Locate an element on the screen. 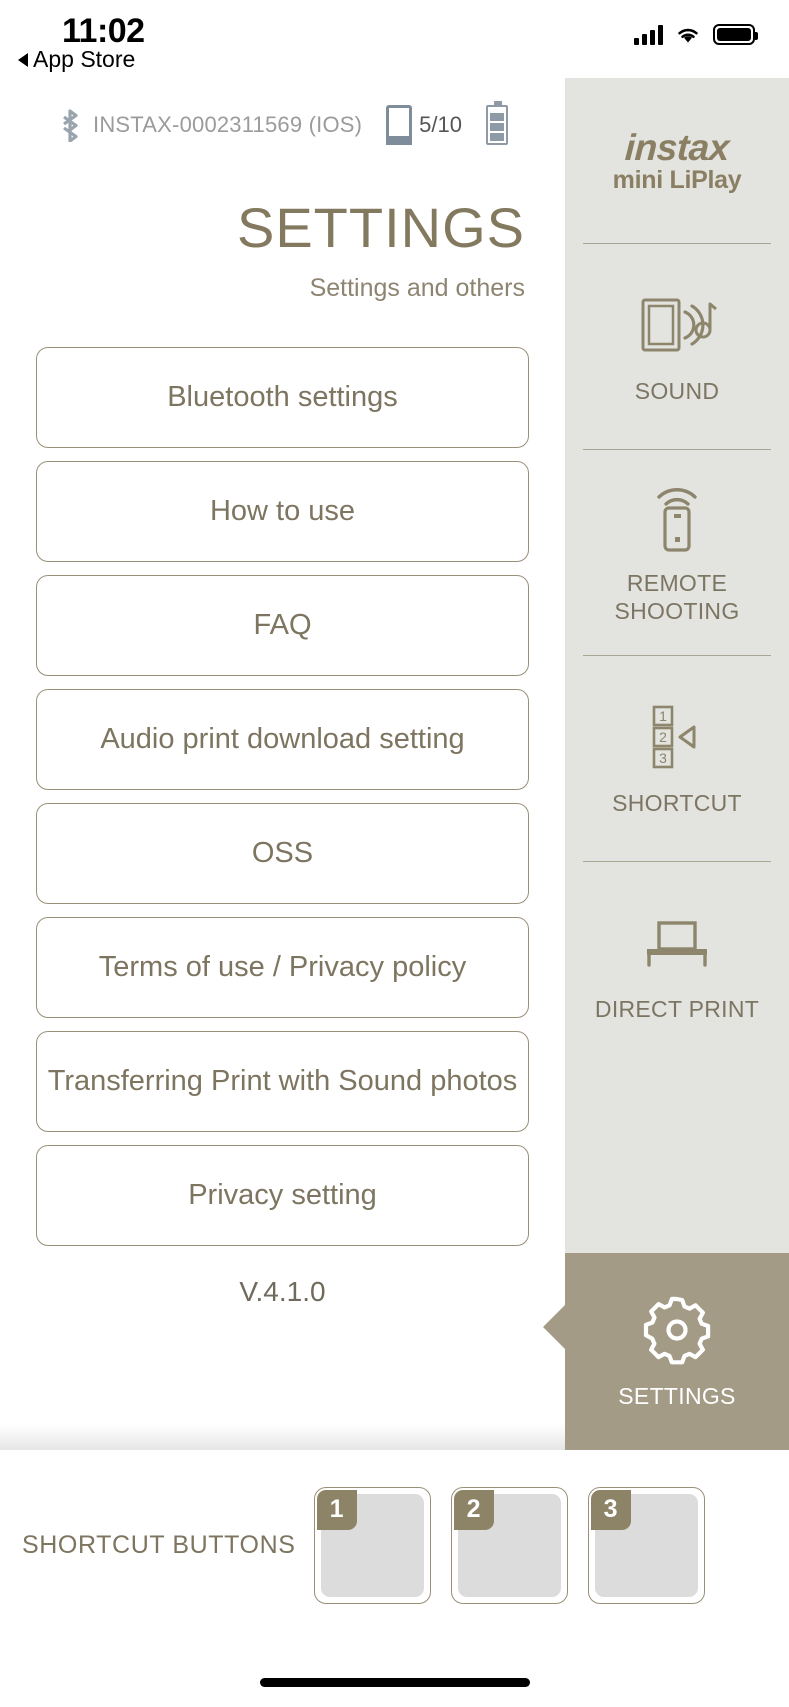 The image size is (789, 1707). sidebar-item-remote-shooting: REMOTE SHOOTING is located at coordinates (677, 552).